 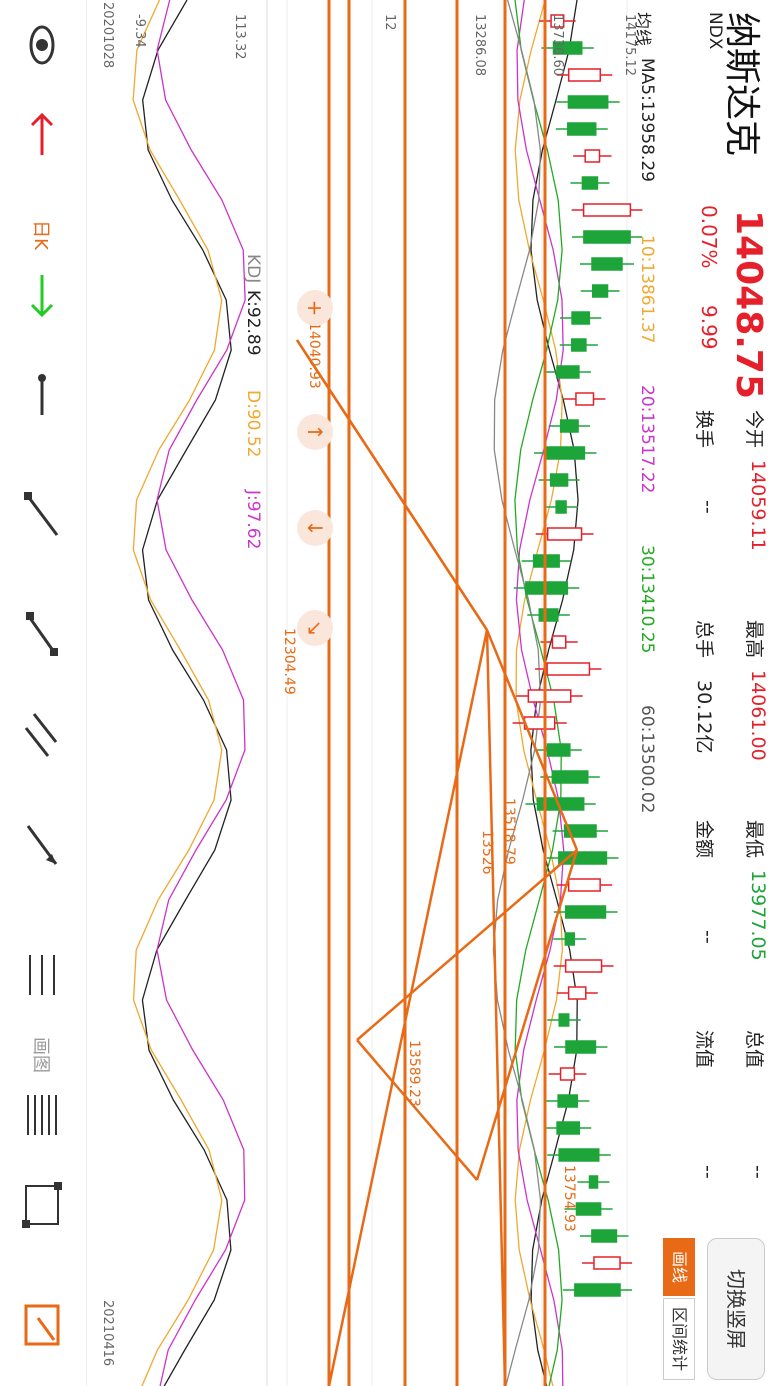 What do you see at coordinates (557, 45) in the screenshot?
I see `y-axis-mid: 13730.60` at bounding box center [557, 45].